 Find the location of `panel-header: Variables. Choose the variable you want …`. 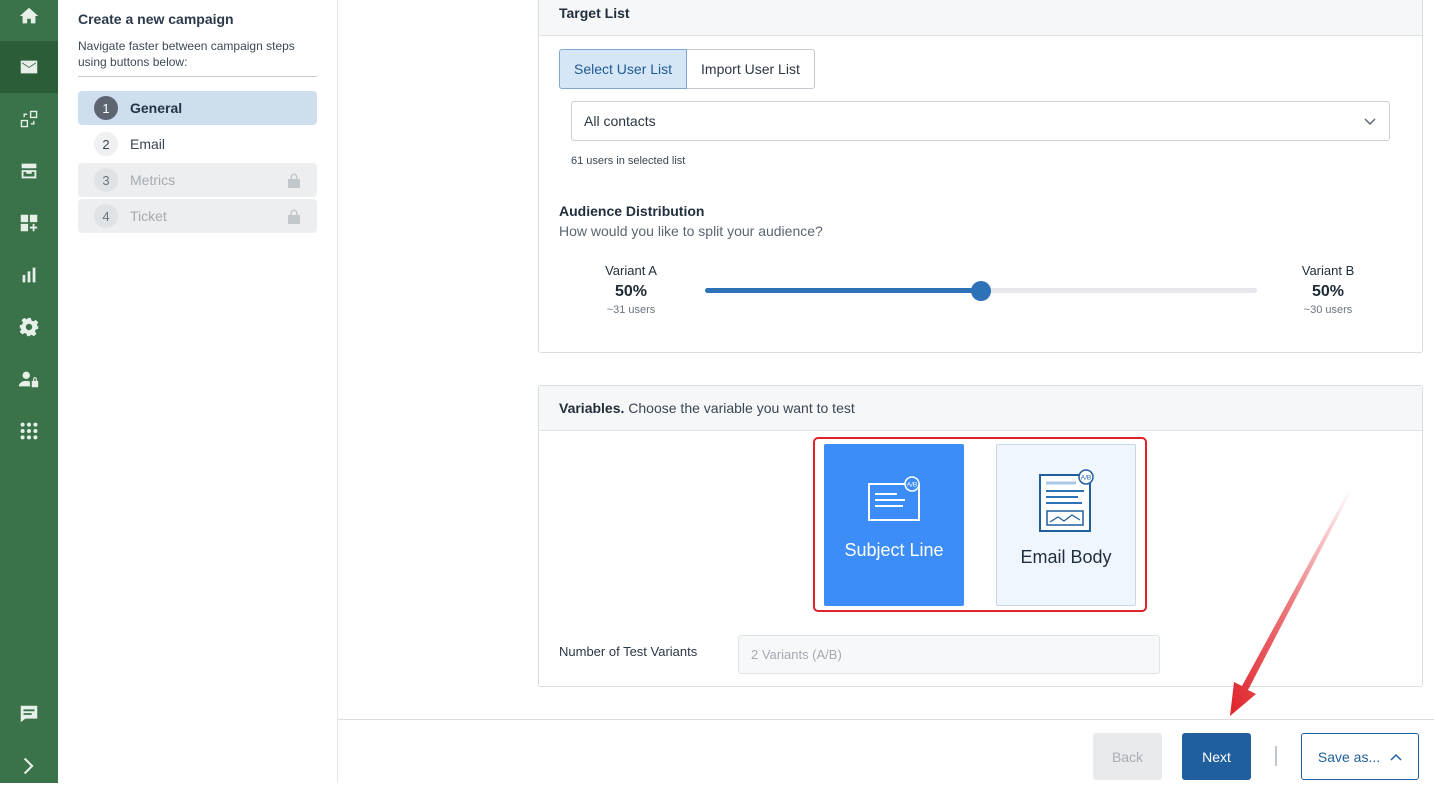

panel-header: Variables. Choose the variable you want … is located at coordinates (980, 408).